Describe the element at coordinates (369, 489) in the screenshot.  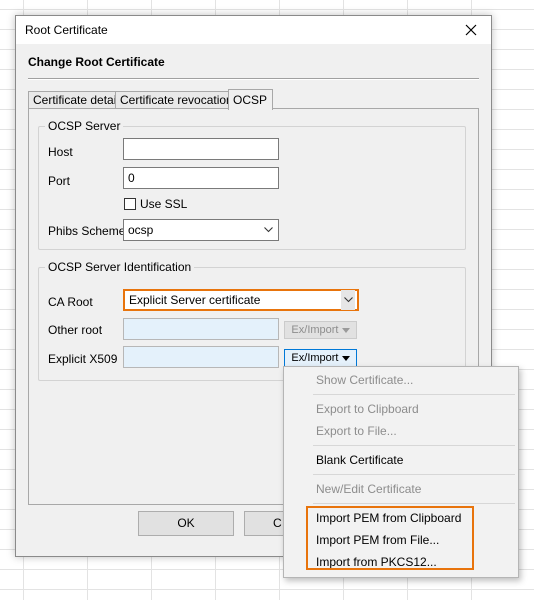
I see `menu-item-new-edit-certificate: New/Edit Certificate` at that location.